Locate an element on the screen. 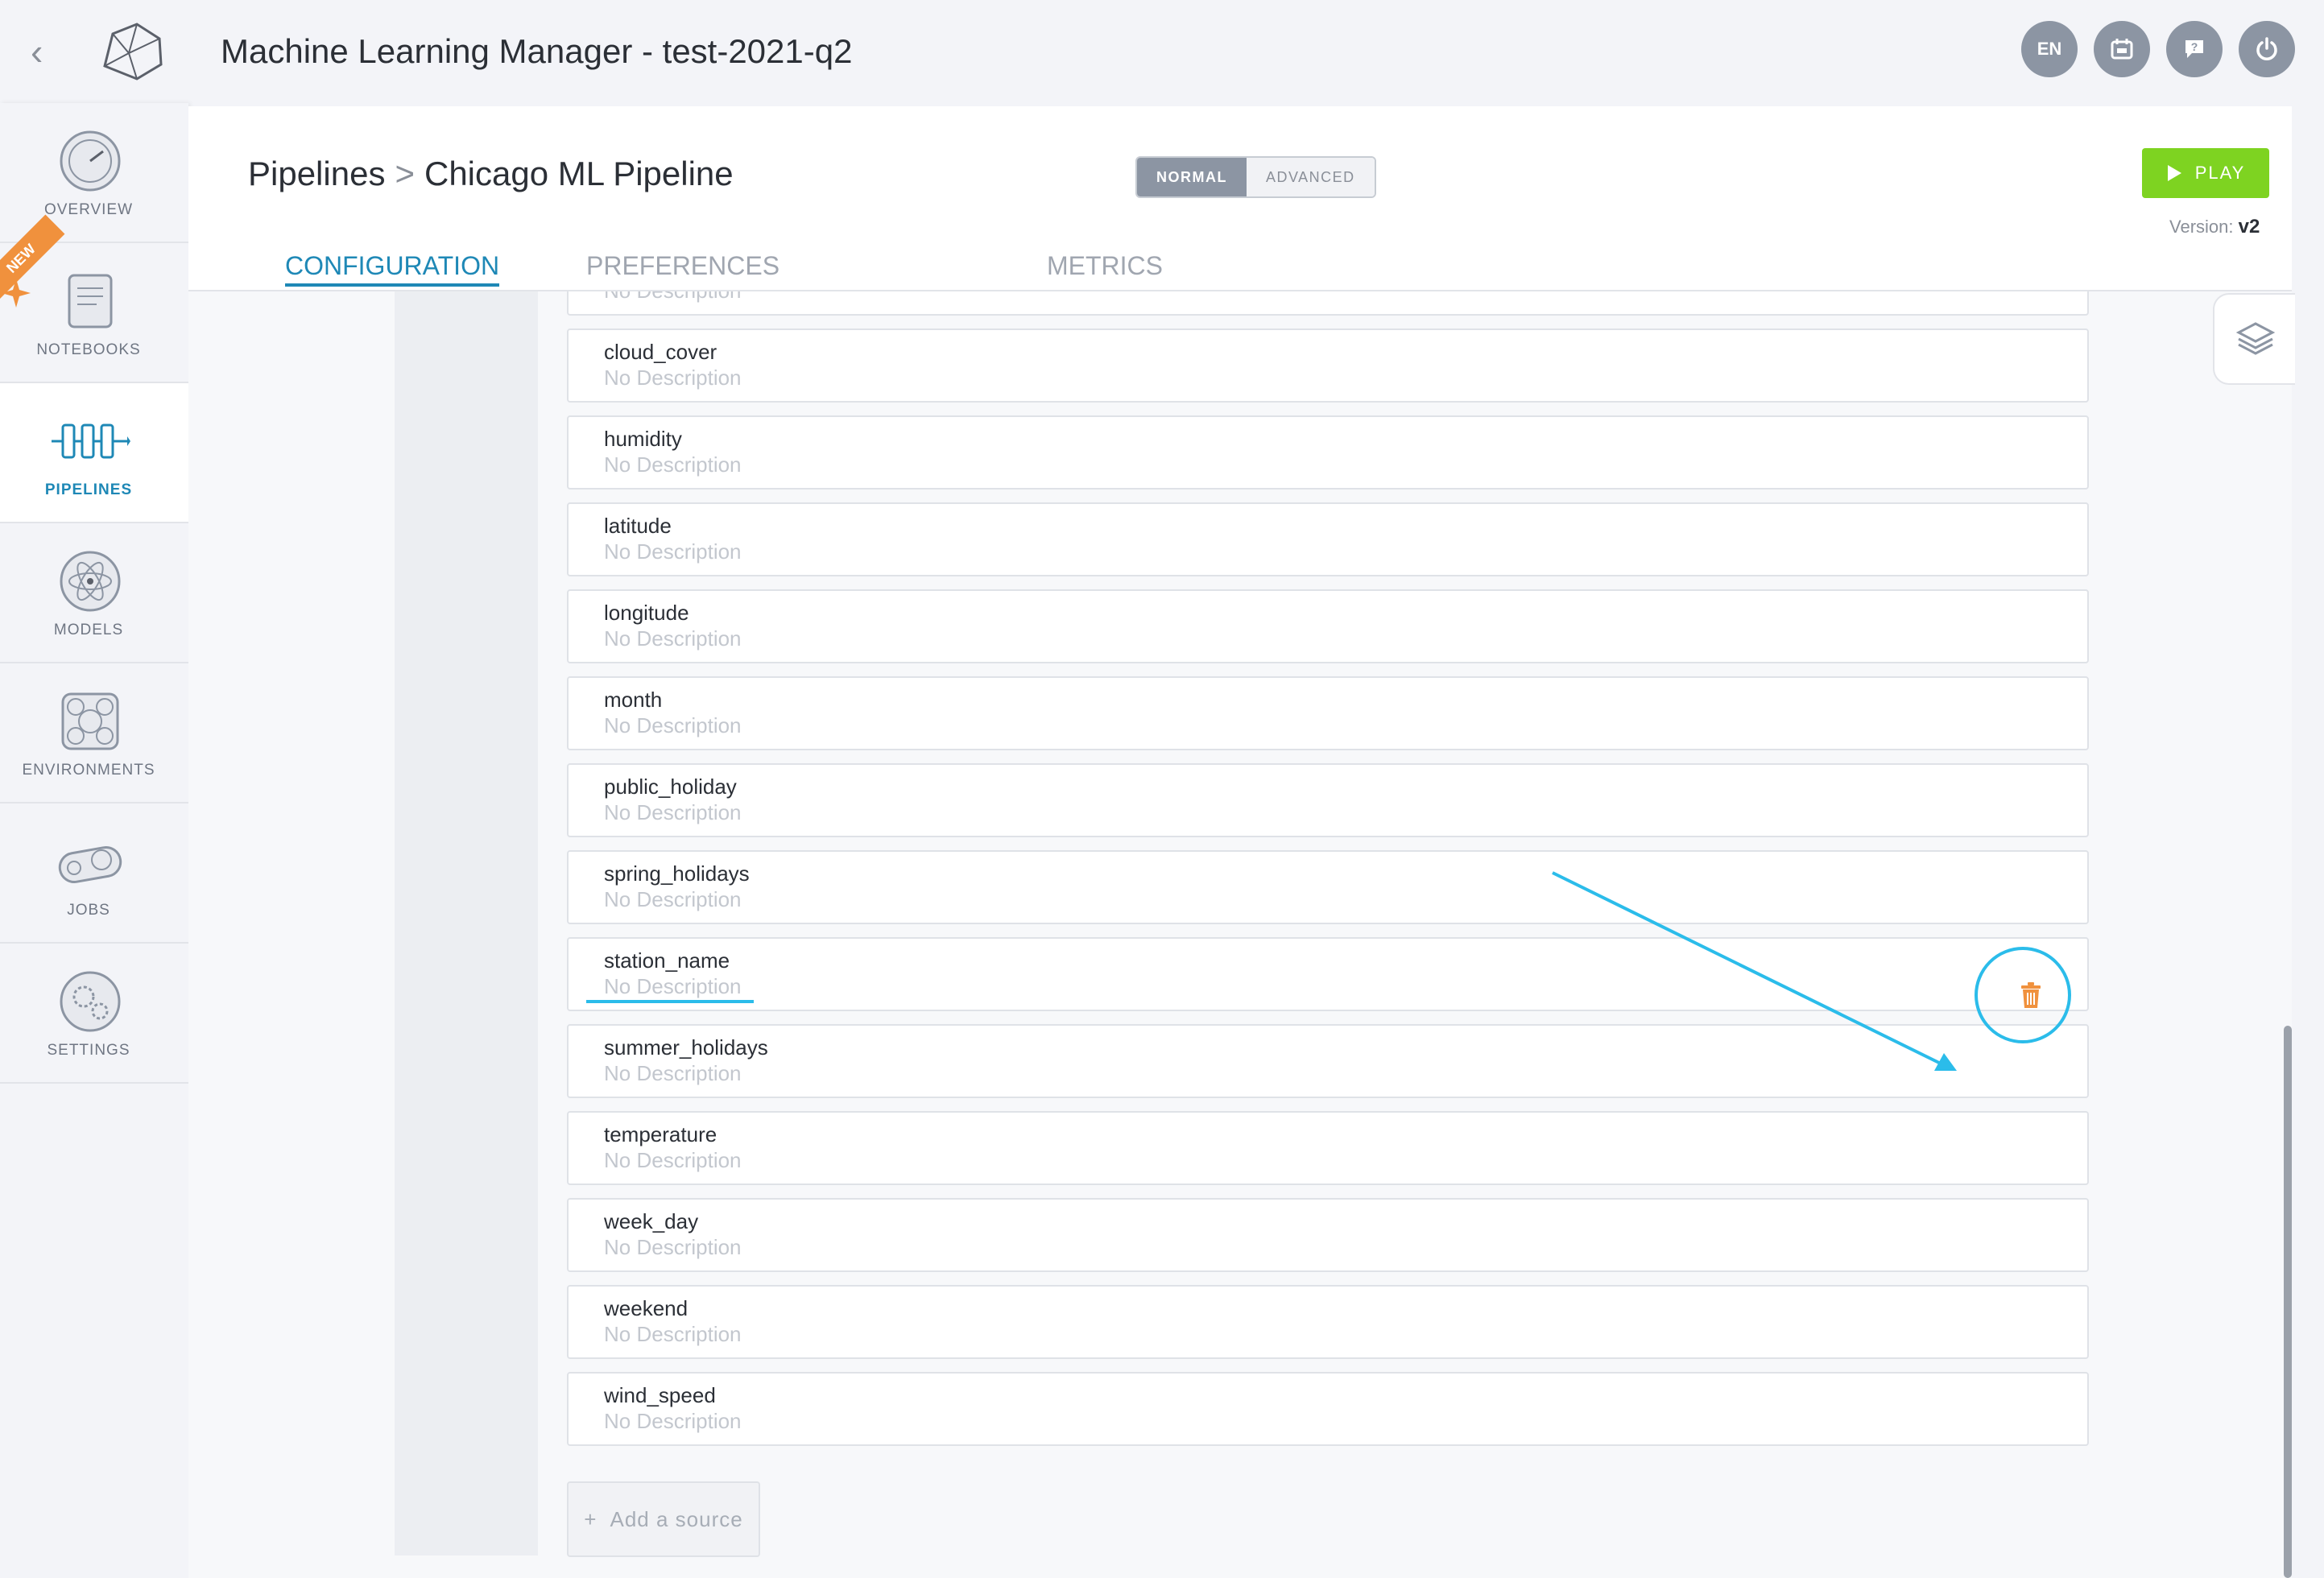 The height and width of the screenshot is (1578, 2324). scrollbar is located at coordinates (2288, 1302).